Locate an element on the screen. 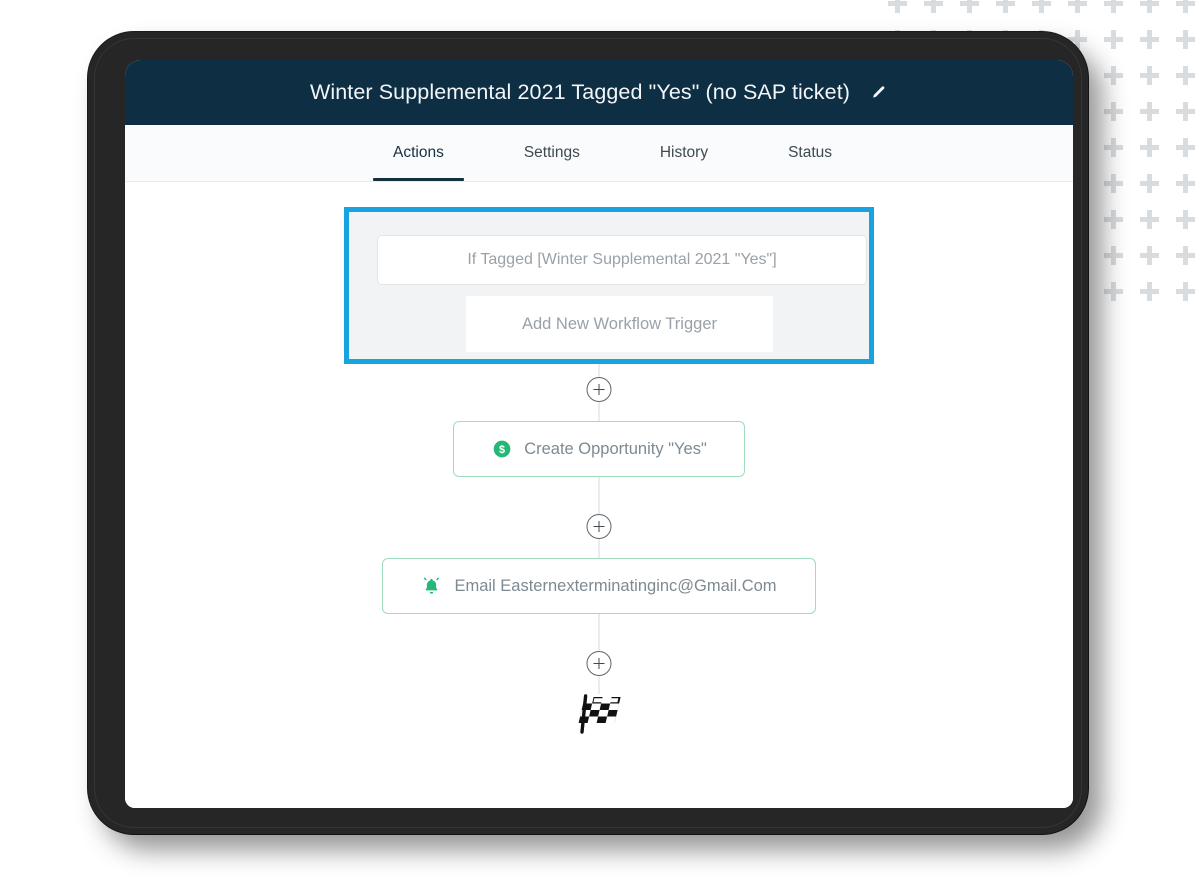  action-node-create-opportunity: $ Create Opportunity "Yes" is located at coordinates (599, 449).